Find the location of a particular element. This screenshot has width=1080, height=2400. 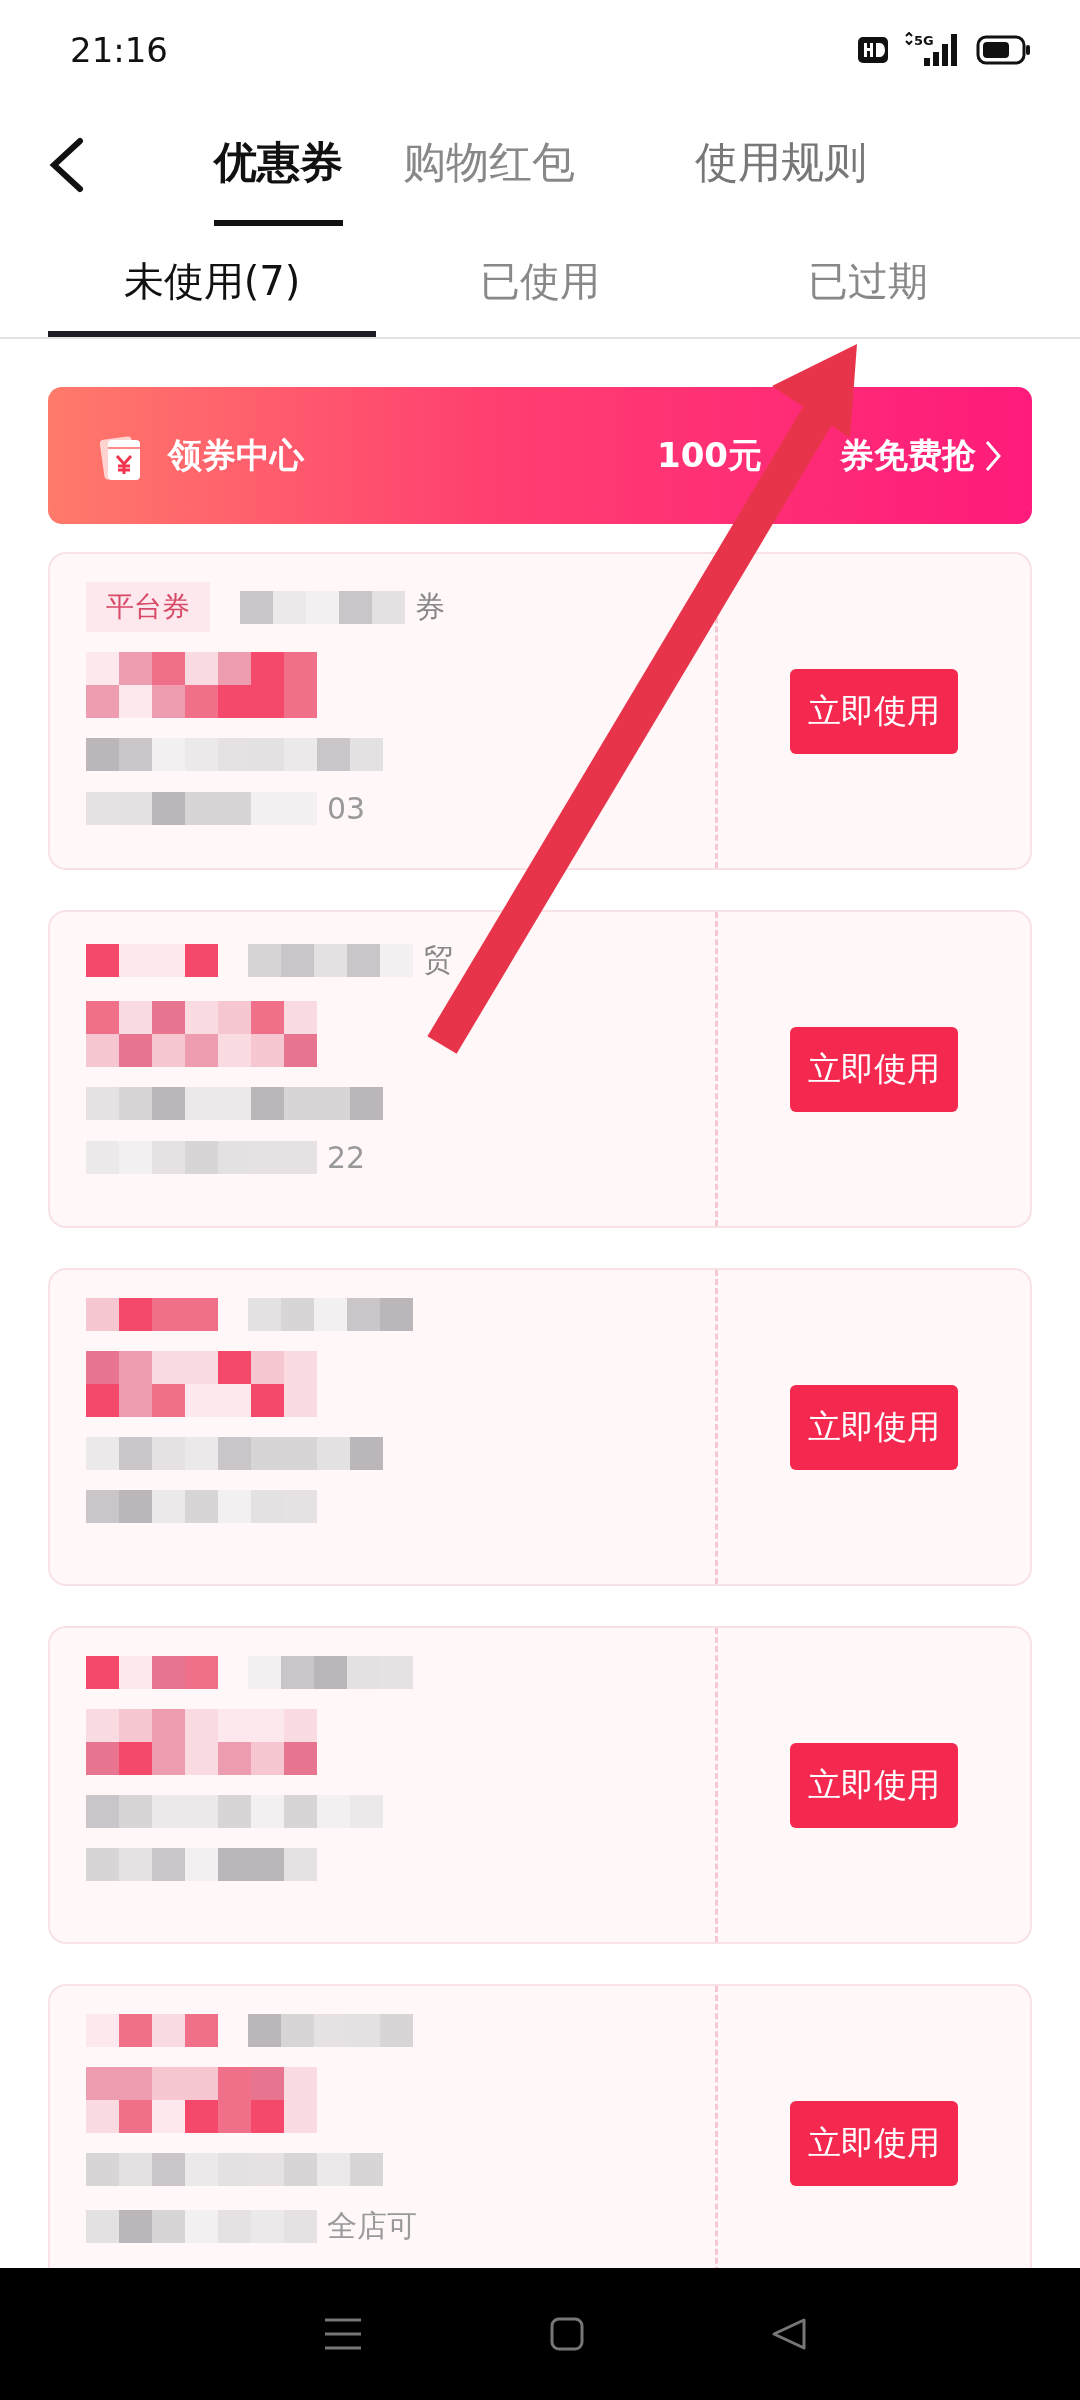

header-tab: 优惠券 is located at coordinates (278, 165).